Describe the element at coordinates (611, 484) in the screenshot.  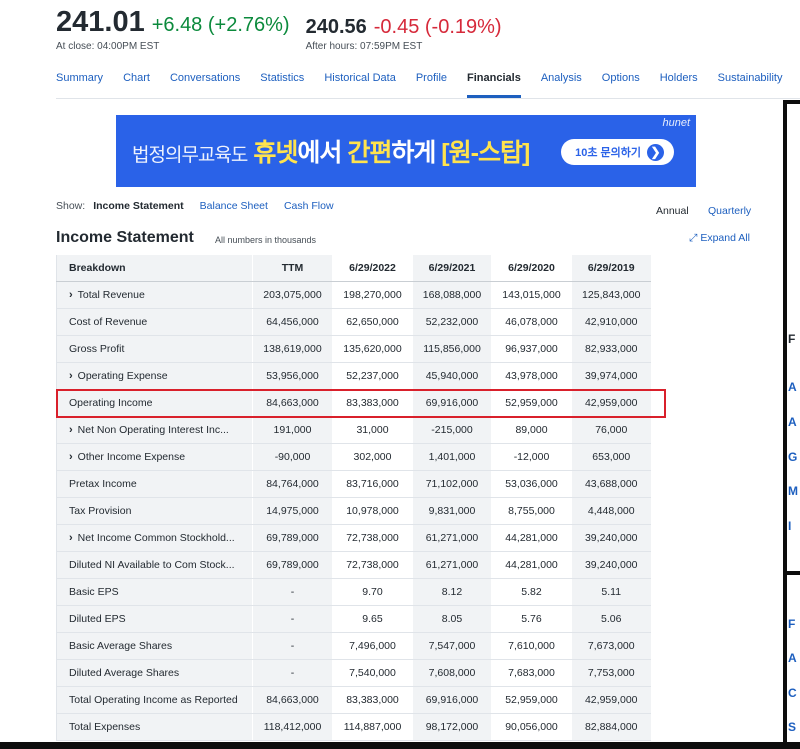
I see `row-value-cell: 43,688,000` at that location.